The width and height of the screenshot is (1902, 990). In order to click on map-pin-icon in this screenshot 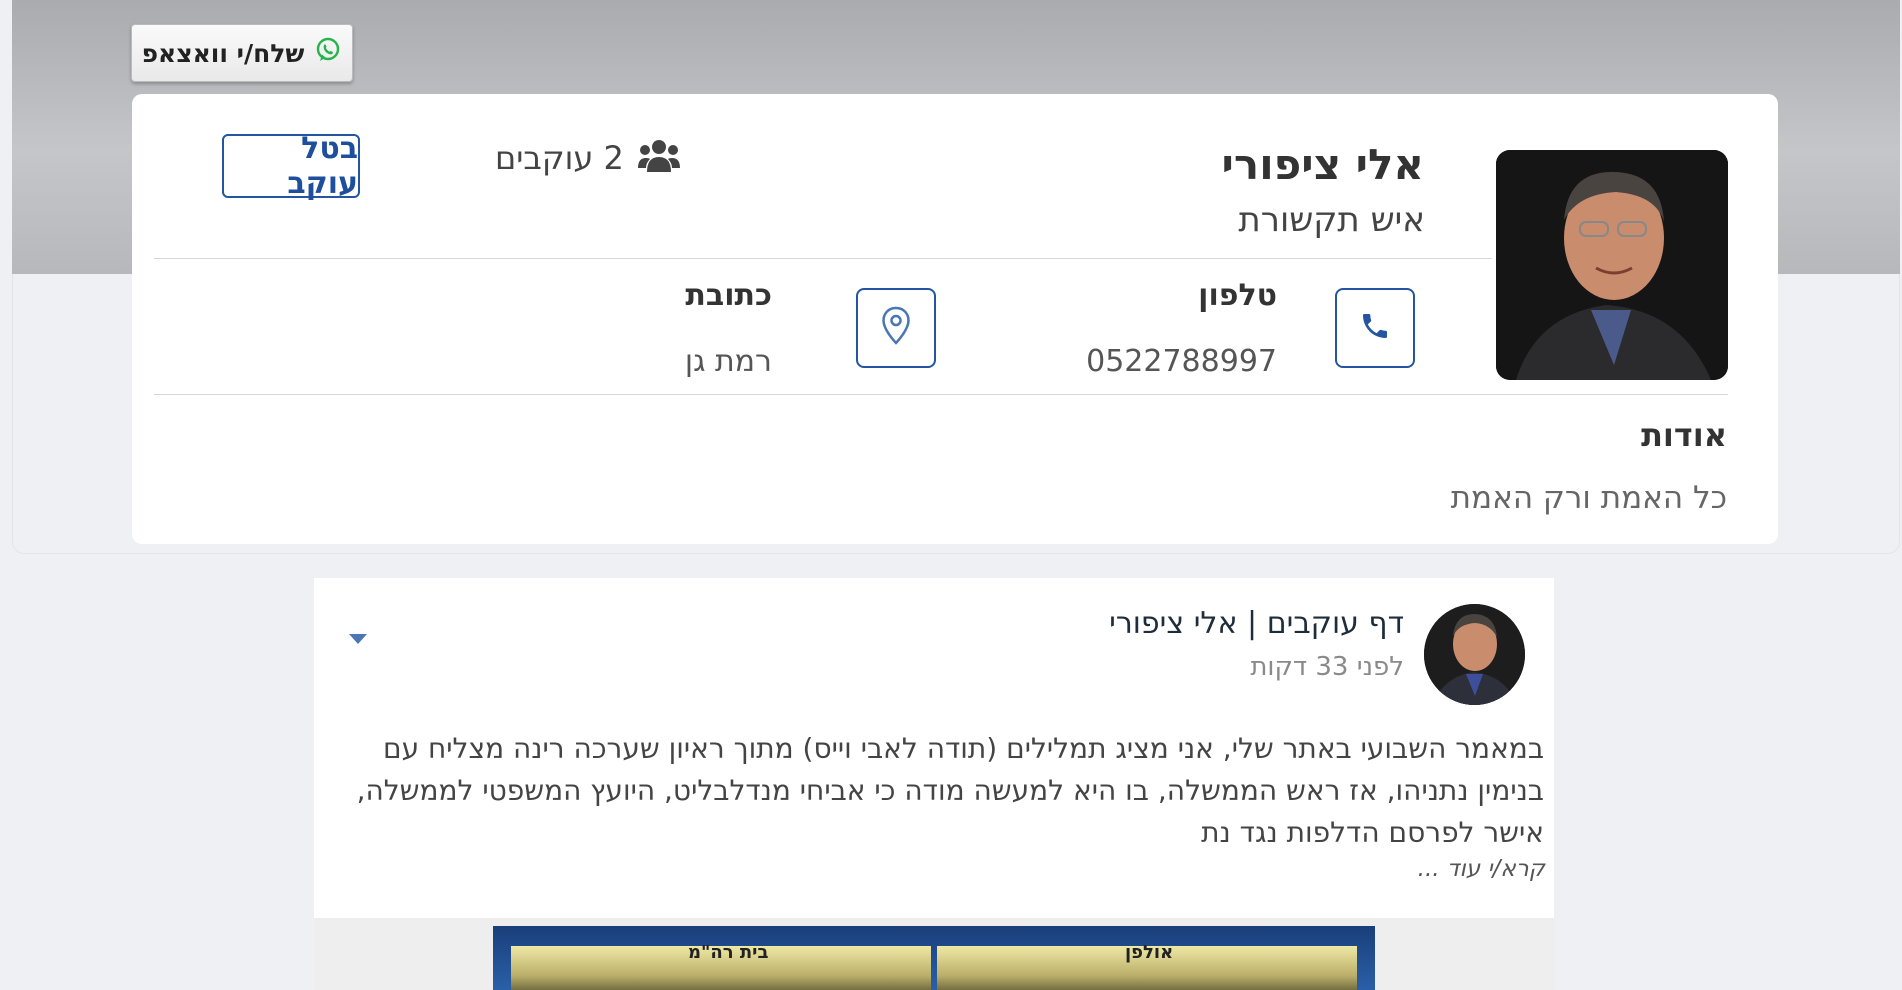, I will do `click(896, 328)`.